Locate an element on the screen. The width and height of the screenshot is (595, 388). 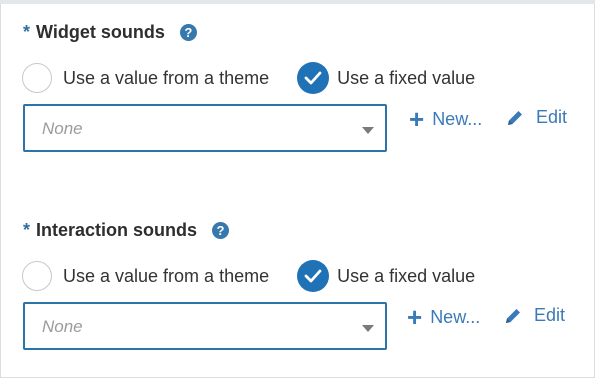
widget-sounds-select: None is located at coordinates (205, 128).